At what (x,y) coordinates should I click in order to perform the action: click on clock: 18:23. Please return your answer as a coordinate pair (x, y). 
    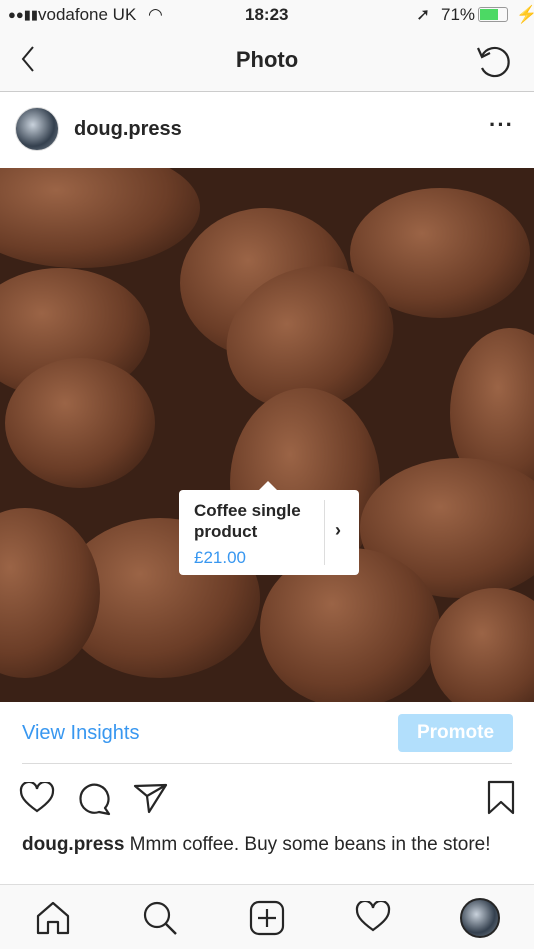
    Looking at the image, I should click on (267, 14).